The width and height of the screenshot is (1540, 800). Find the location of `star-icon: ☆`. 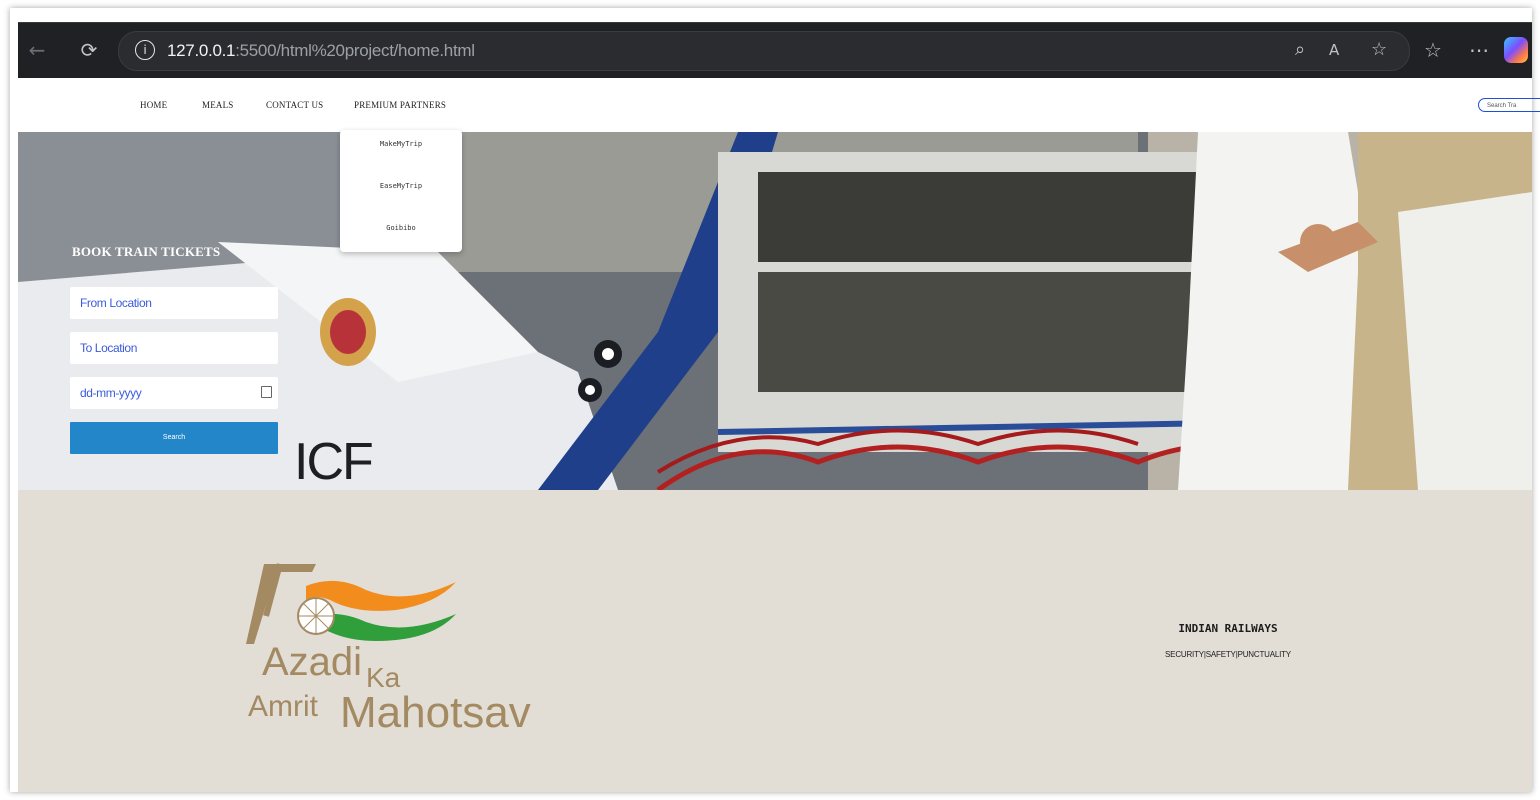

star-icon: ☆ is located at coordinates (1379, 49).